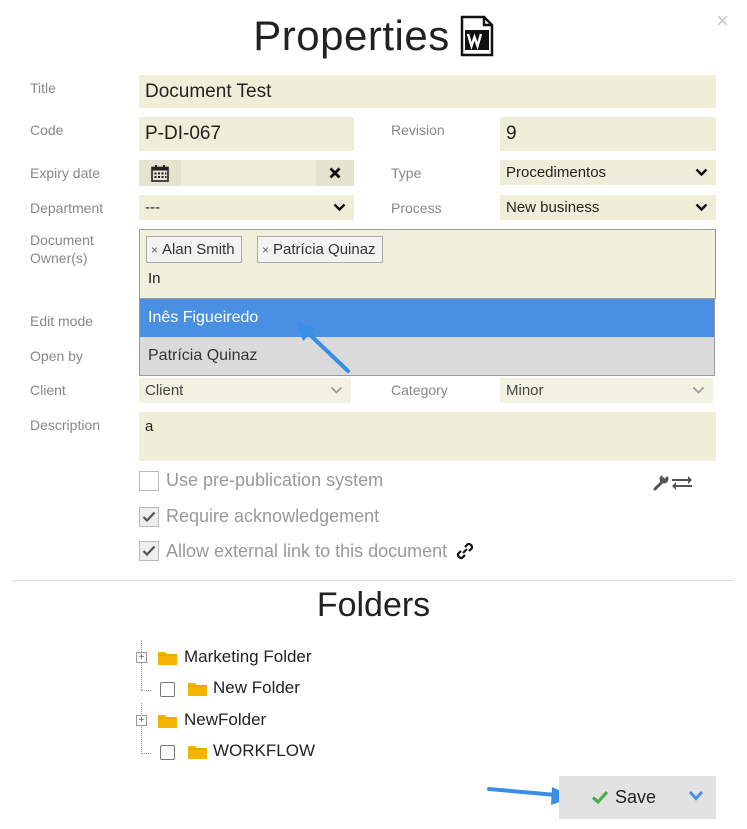 Image resolution: width=747 pixels, height=829 pixels. I want to click on code-label: Code, so click(47, 130).